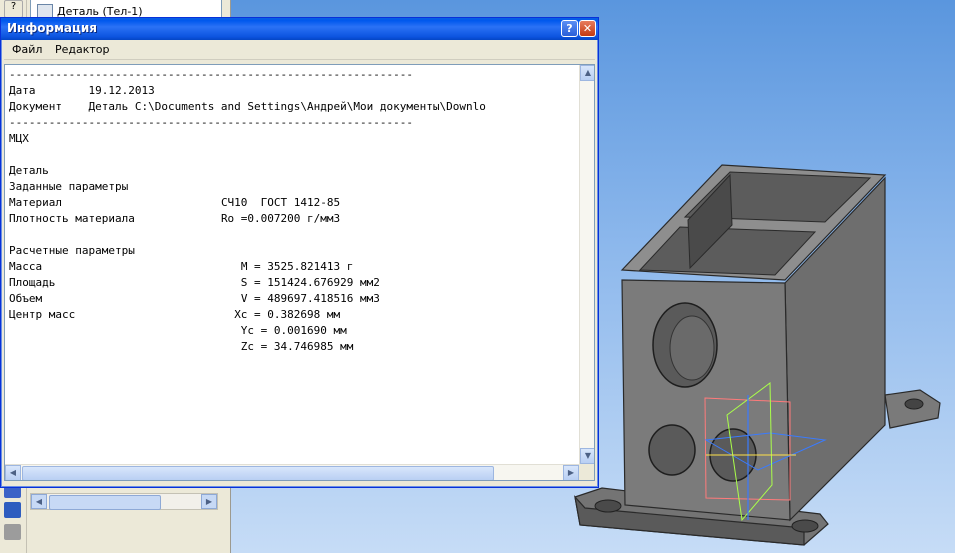  Describe the element at coordinates (27, 49) in the screenshot. I see `menu-file: Файл` at that location.